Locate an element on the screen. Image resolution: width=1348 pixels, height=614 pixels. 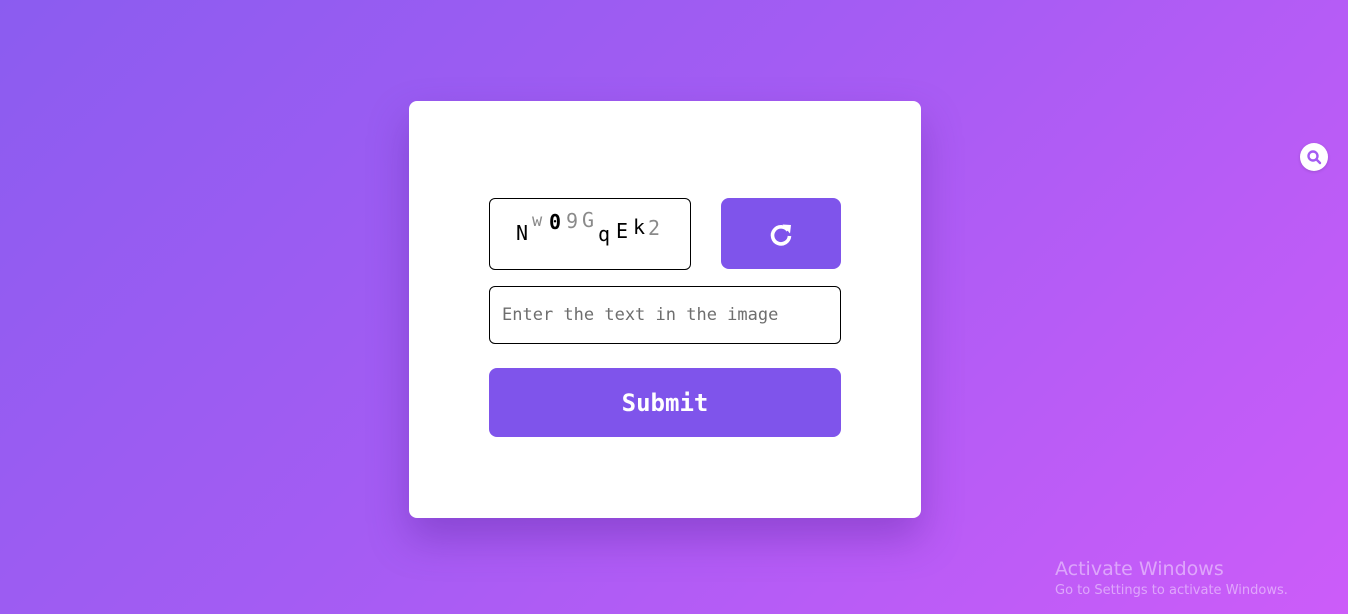
watermark-subtitle: Go to Settings to activate Windows. is located at coordinates (1171, 590).